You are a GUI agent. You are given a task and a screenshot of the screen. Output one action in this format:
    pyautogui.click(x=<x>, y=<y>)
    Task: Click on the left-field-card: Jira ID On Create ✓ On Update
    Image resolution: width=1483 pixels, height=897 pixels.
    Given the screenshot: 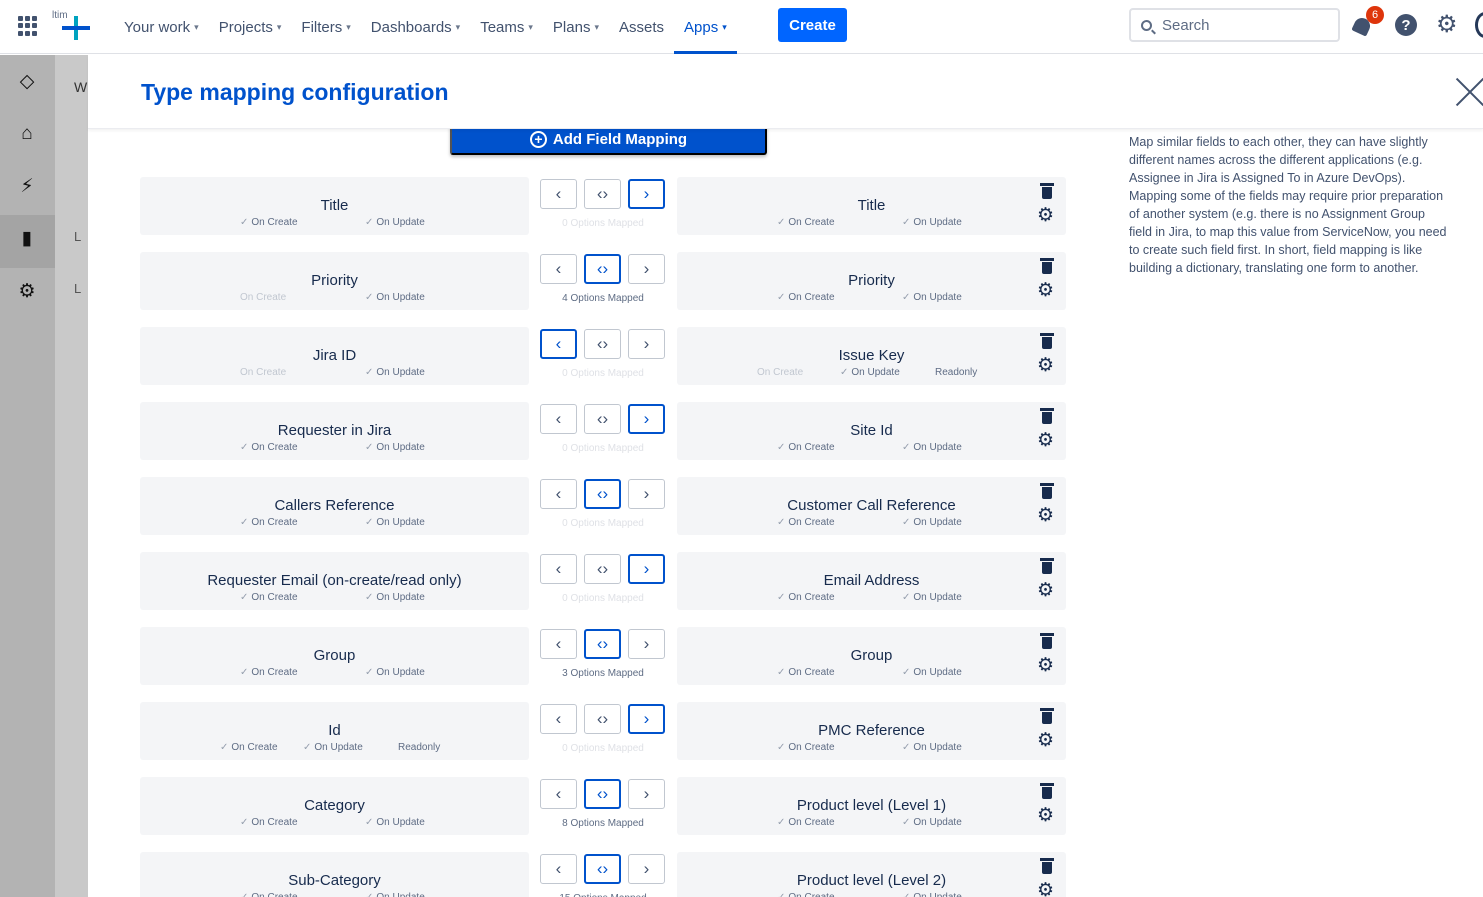 What is the action you would take?
    pyautogui.click(x=334, y=356)
    